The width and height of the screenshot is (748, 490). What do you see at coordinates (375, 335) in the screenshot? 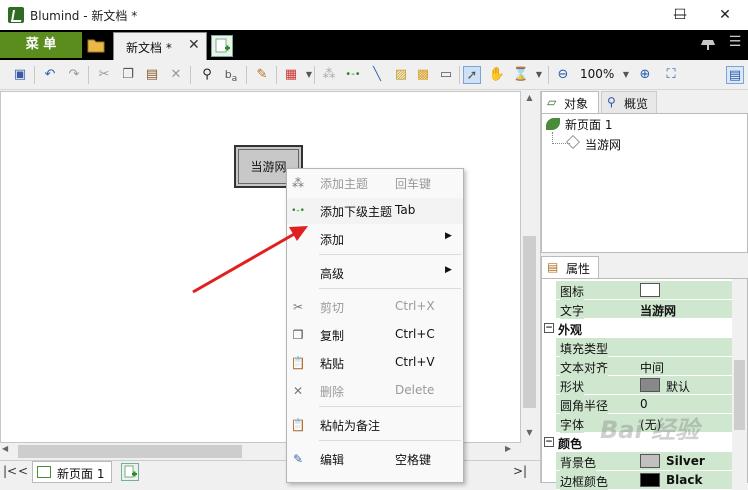
I see `context-menu-item: ❐ 复制 Ctrl+C` at bounding box center [375, 335].